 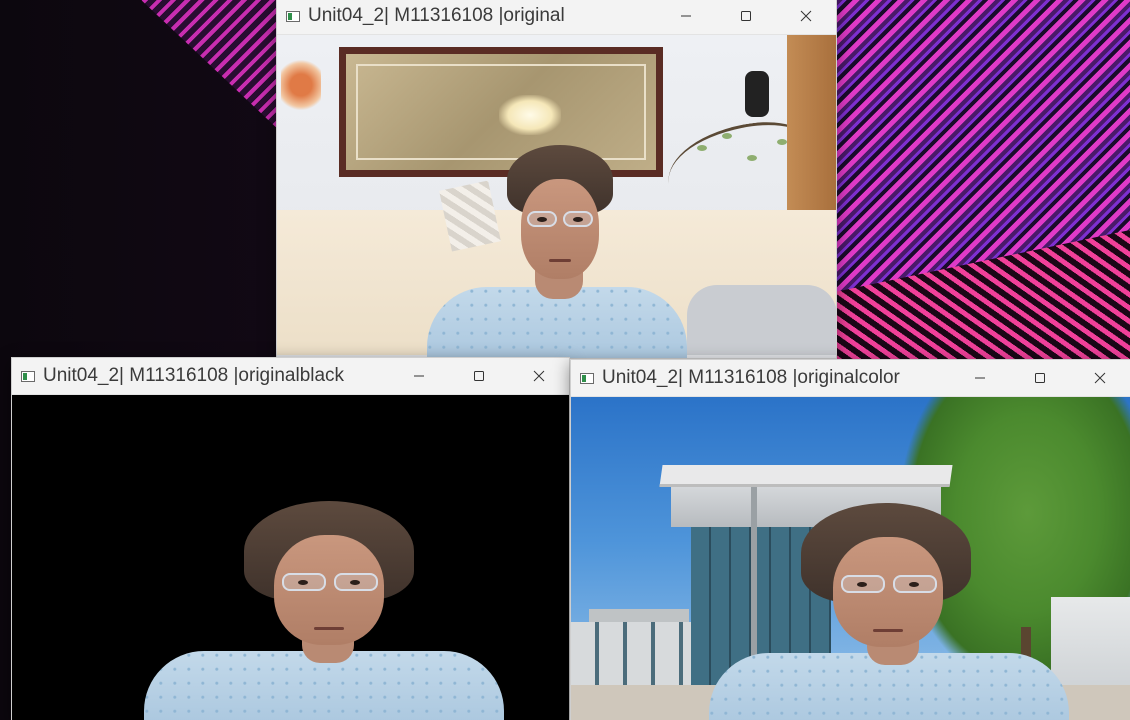 What do you see at coordinates (757, 94) in the screenshot?
I see `wall-speaker` at bounding box center [757, 94].